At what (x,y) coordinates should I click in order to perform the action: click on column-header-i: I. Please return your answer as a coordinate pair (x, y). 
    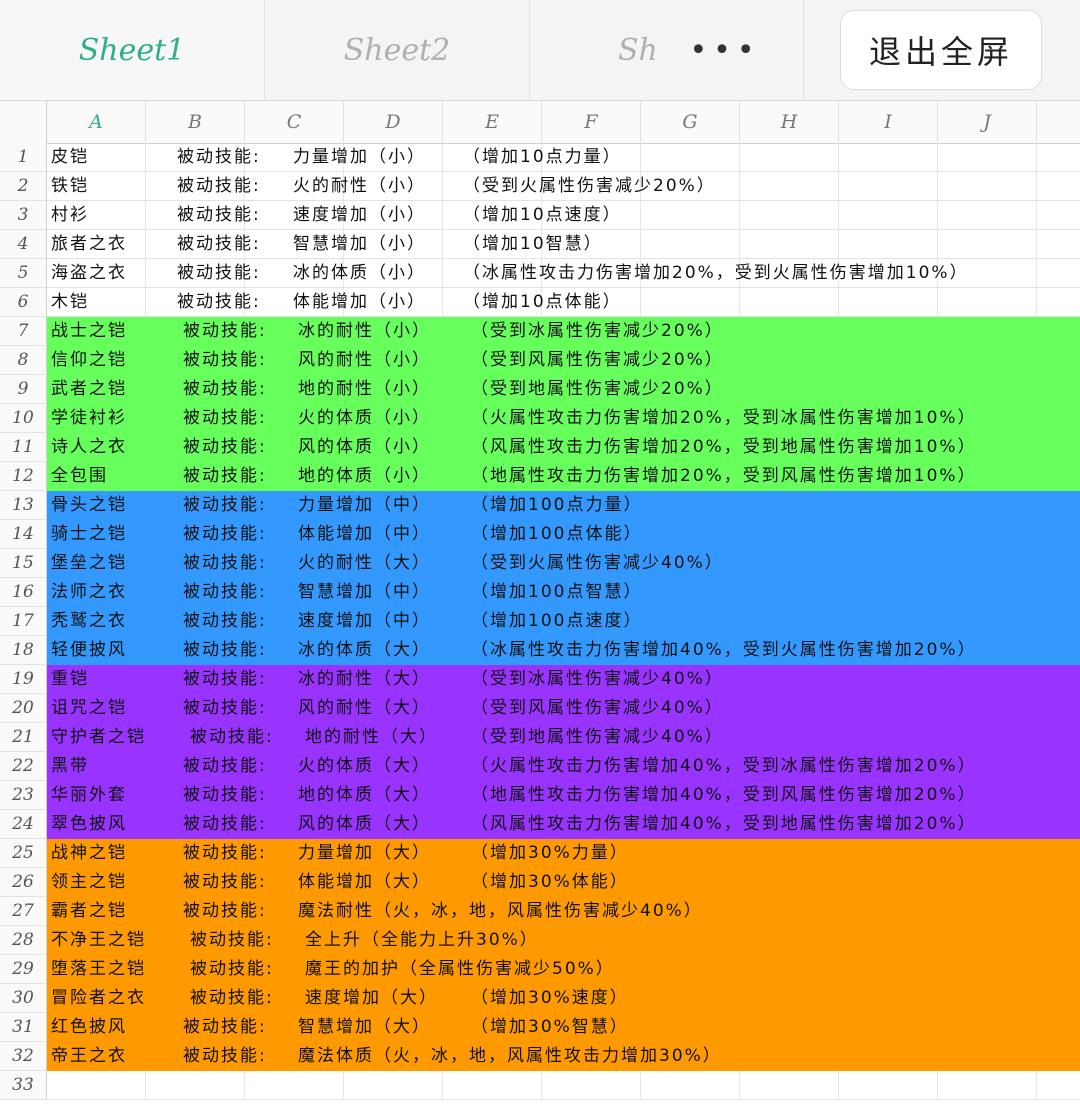
    Looking at the image, I should click on (888, 122).